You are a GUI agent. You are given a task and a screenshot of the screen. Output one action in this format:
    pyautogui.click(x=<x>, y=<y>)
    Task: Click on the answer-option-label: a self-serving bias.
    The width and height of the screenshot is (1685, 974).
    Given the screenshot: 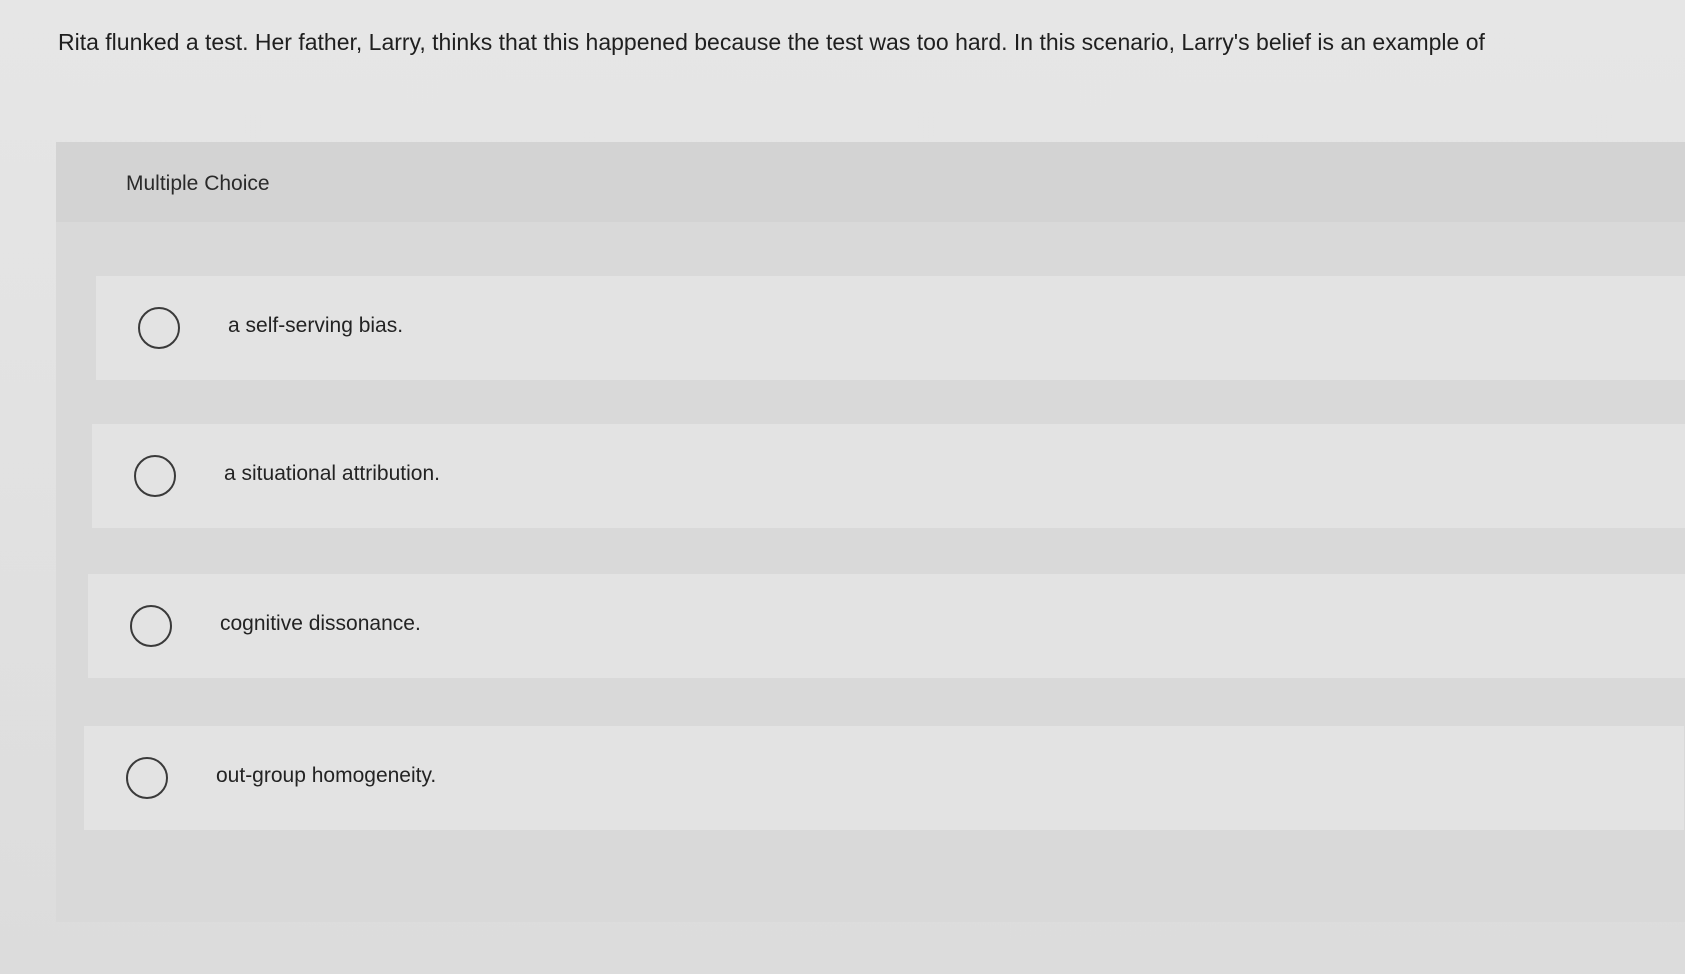 What is the action you would take?
    pyautogui.click(x=316, y=325)
    